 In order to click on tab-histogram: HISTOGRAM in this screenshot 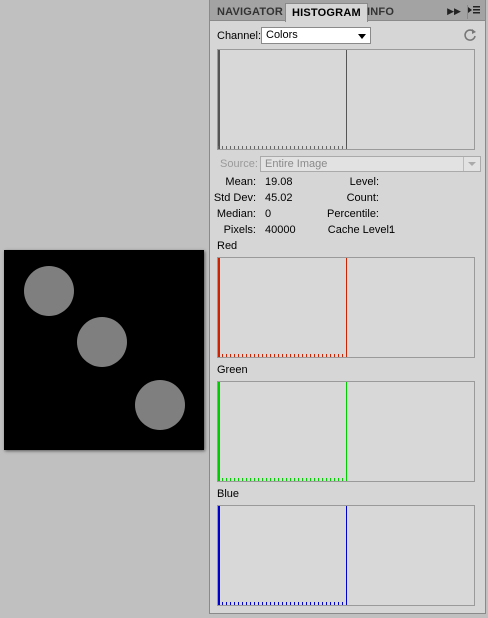, I will do `click(326, 12)`.